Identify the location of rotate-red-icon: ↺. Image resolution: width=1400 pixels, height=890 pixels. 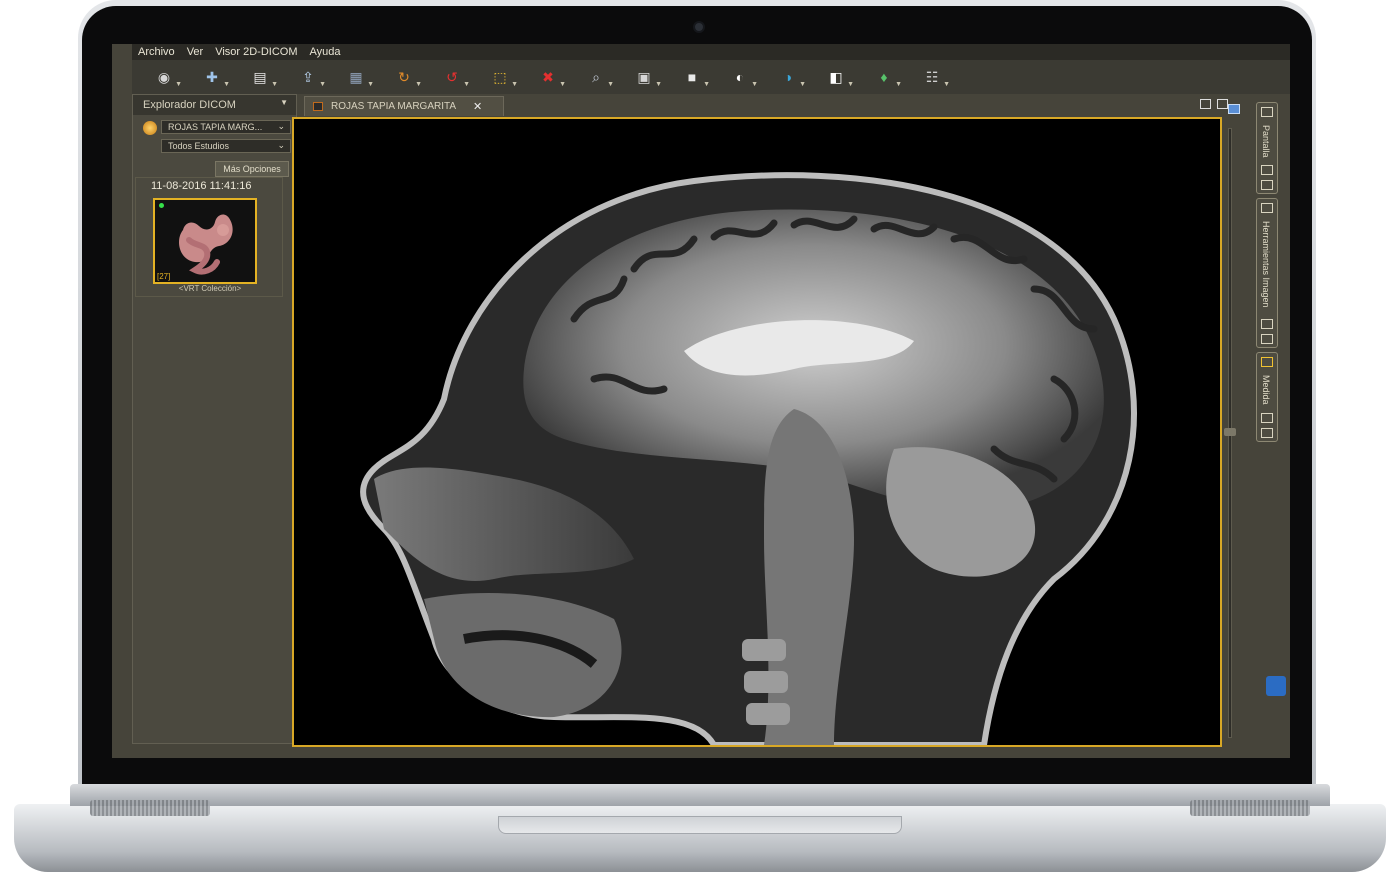
(452, 76).